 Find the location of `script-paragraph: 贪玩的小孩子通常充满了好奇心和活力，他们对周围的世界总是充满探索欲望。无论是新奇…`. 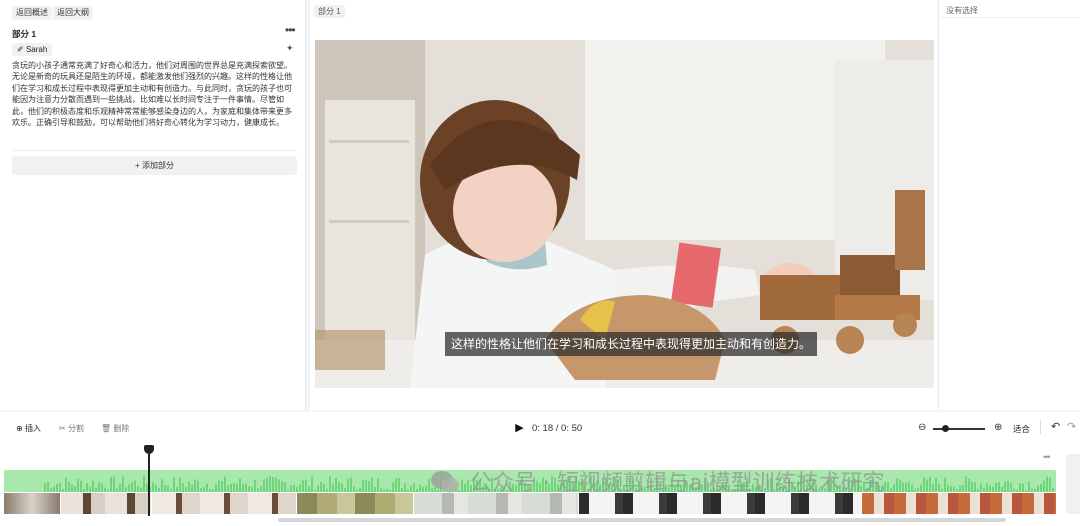

script-paragraph: 贪玩的小孩子通常充满了好奇心和活力，他们对周围的世界总是充满探索欲望。无论是新奇… is located at coordinates (154, 94).